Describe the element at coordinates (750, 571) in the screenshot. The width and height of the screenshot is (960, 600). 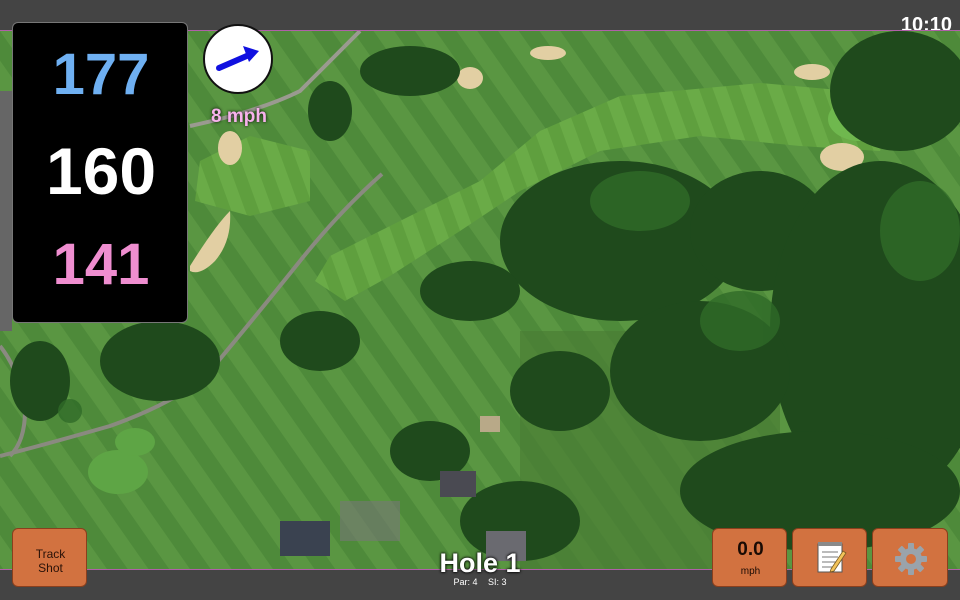
I see `wind-speed-unit: mph` at that location.